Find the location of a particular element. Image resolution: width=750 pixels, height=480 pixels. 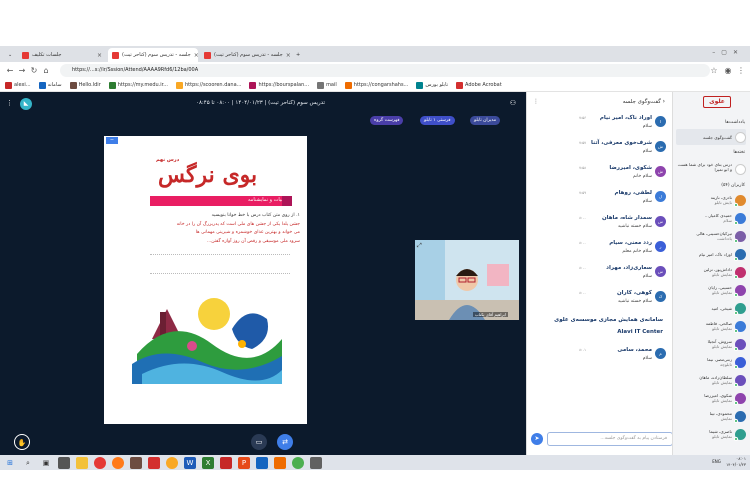

profile-icon: ◉ is located at coordinates (728, 71).